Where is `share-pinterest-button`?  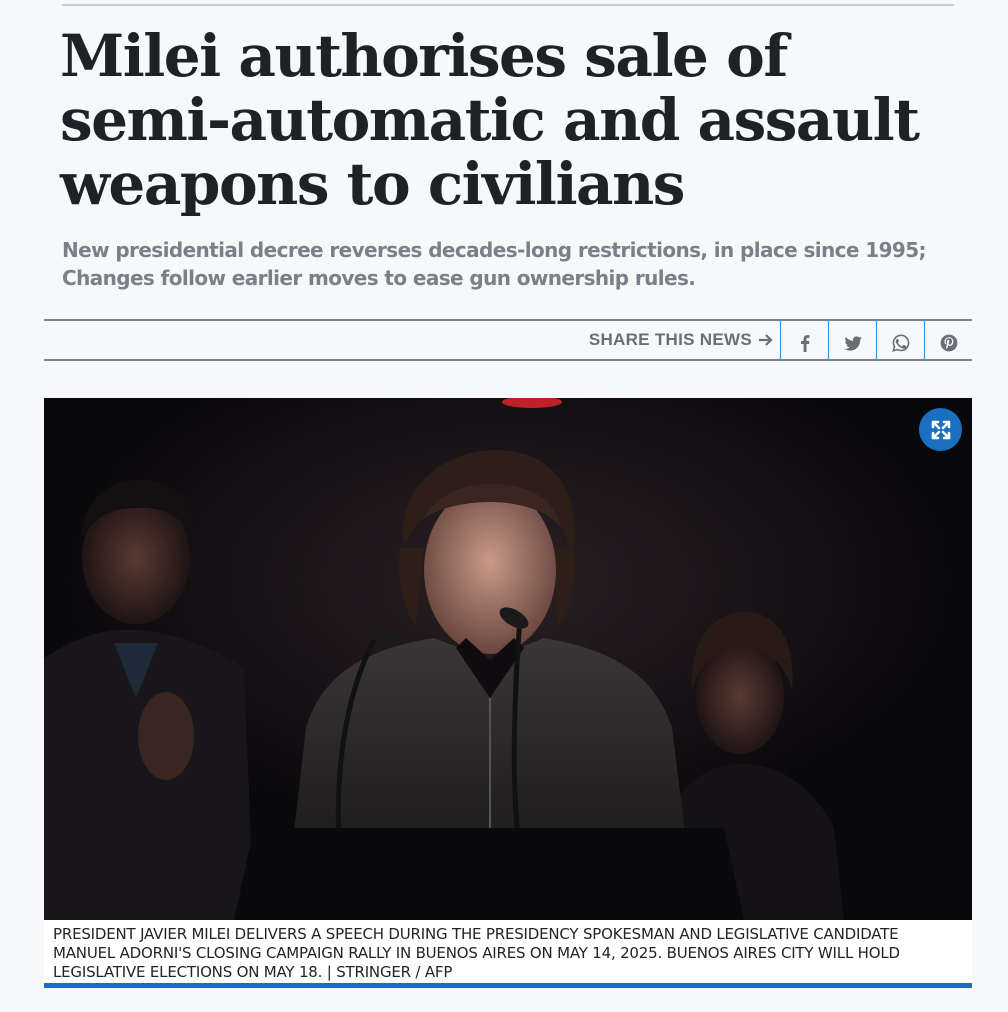 share-pinterest-button is located at coordinates (948, 340).